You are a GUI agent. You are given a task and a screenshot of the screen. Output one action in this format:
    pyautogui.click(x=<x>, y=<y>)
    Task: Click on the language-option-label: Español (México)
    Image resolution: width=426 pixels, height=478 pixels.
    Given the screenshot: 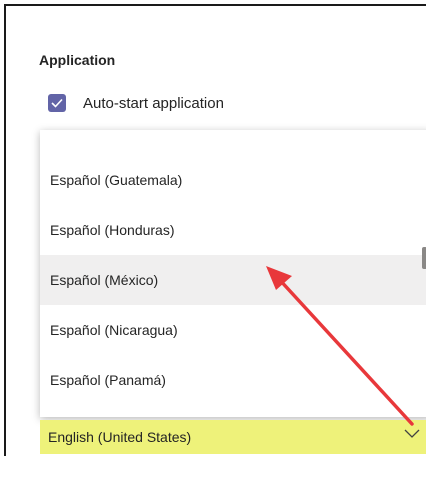 What is the action you would take?
    pyautogui.click(x=104, y=280)
    